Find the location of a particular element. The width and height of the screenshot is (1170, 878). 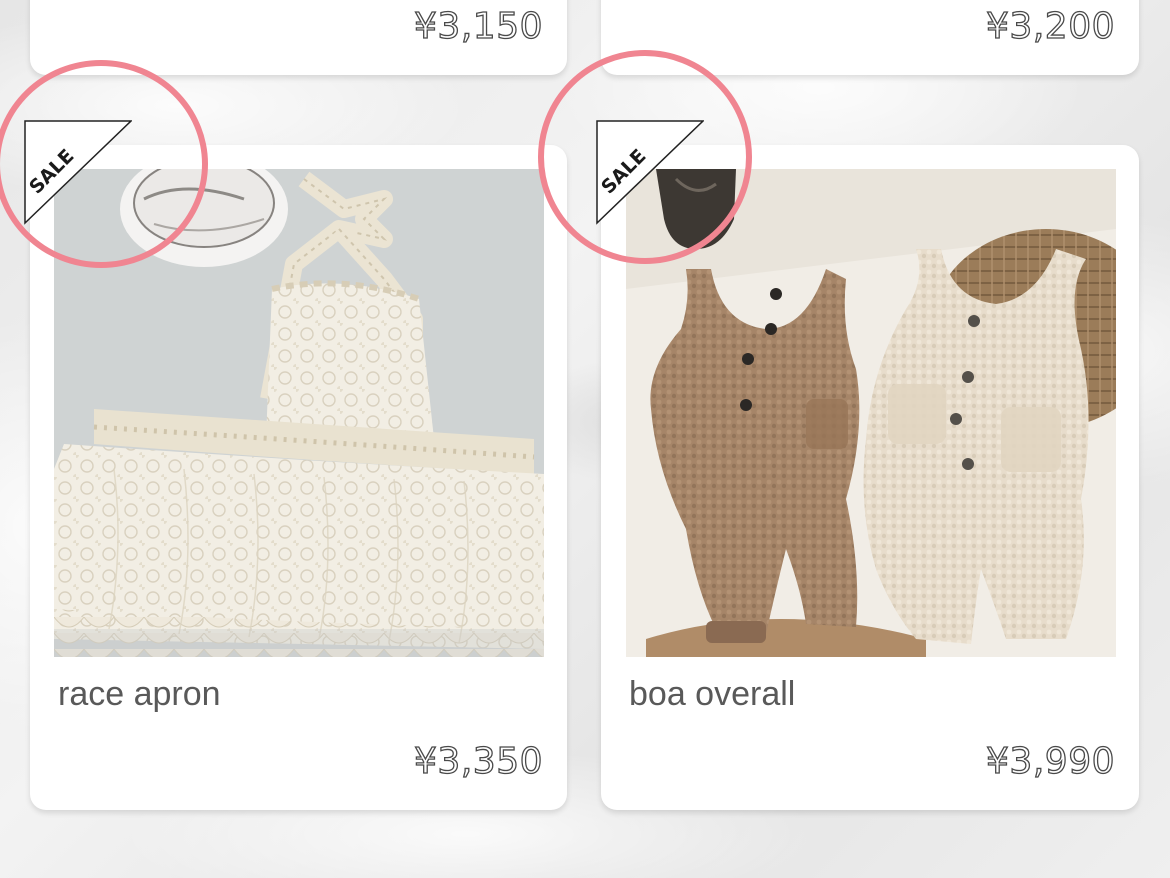

product-price: ¥3,150 is located at coordinates (478, 26).